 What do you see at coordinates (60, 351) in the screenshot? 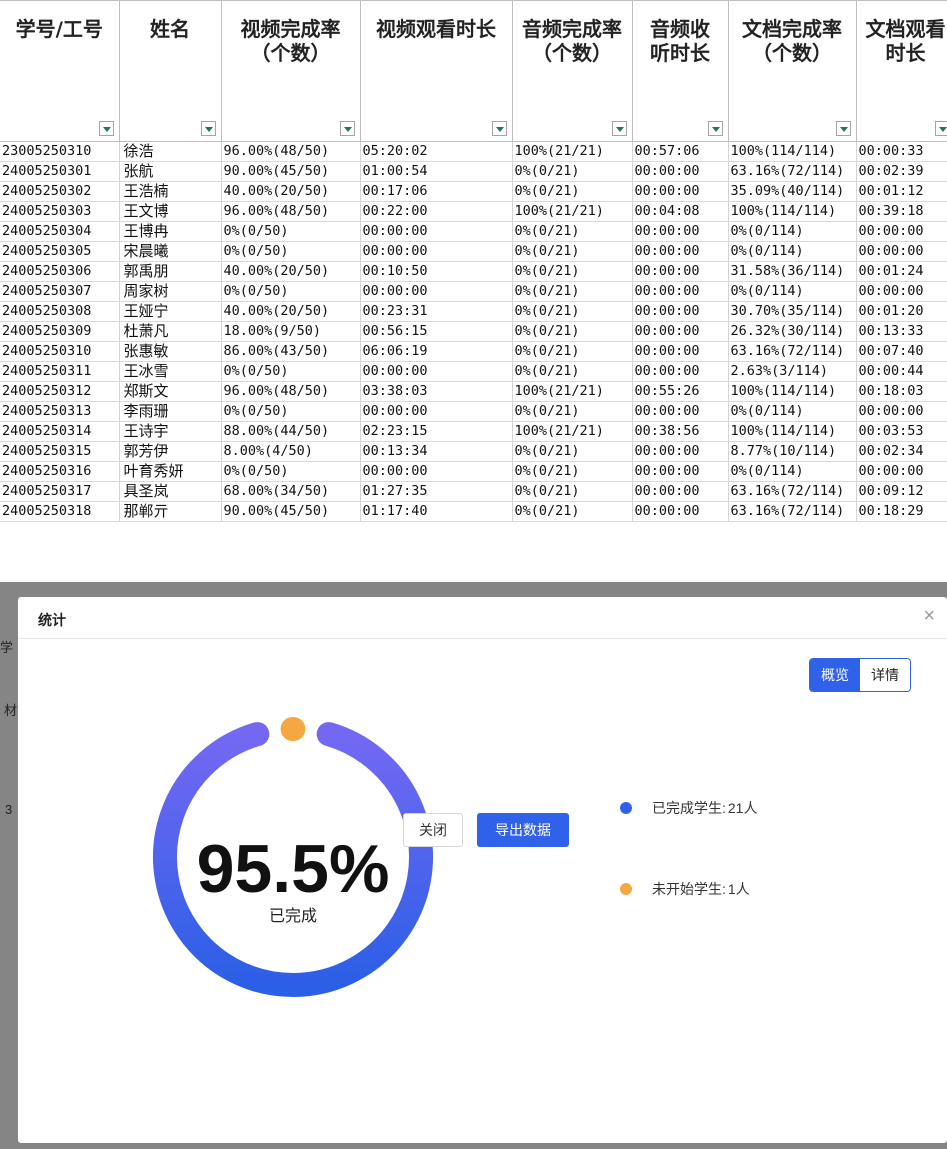
I see `cell-student-id: 24005250310` at bounding box center [60, 351].